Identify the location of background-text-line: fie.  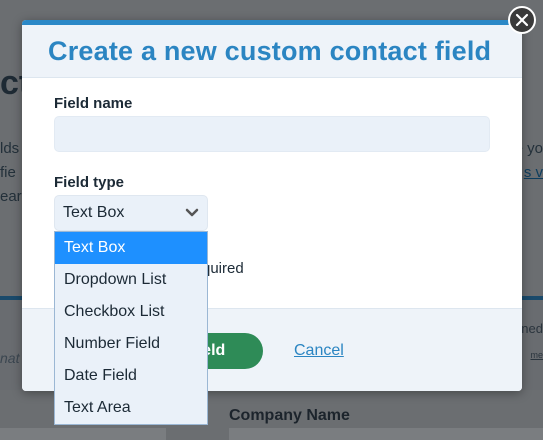
(8, 172).